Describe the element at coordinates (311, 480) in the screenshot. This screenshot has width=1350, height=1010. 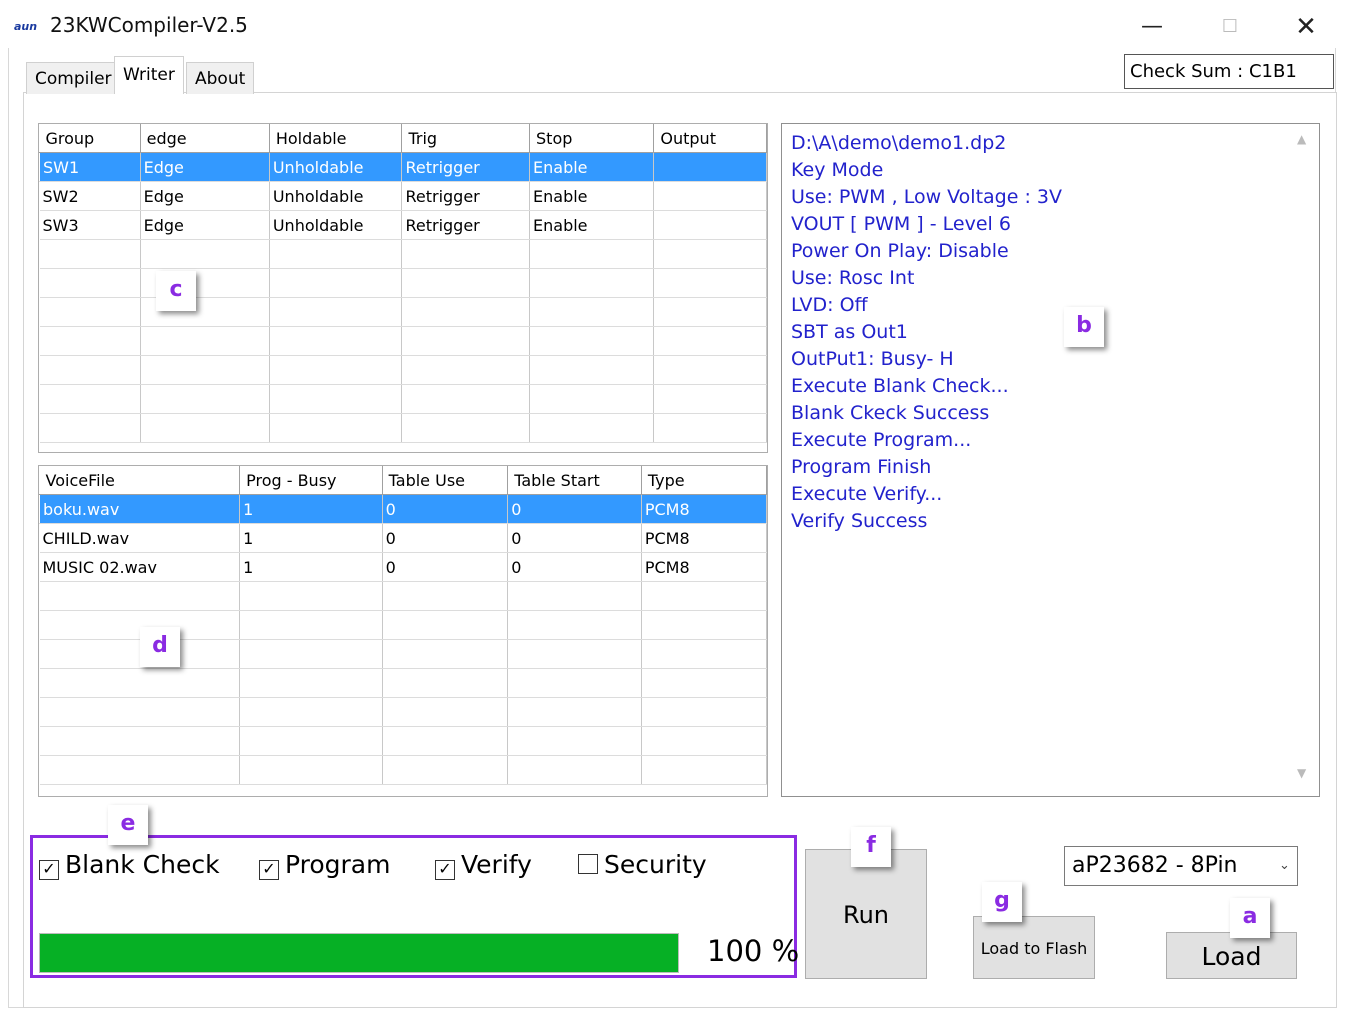
I see `column-header: Prog - Busy` at that location.